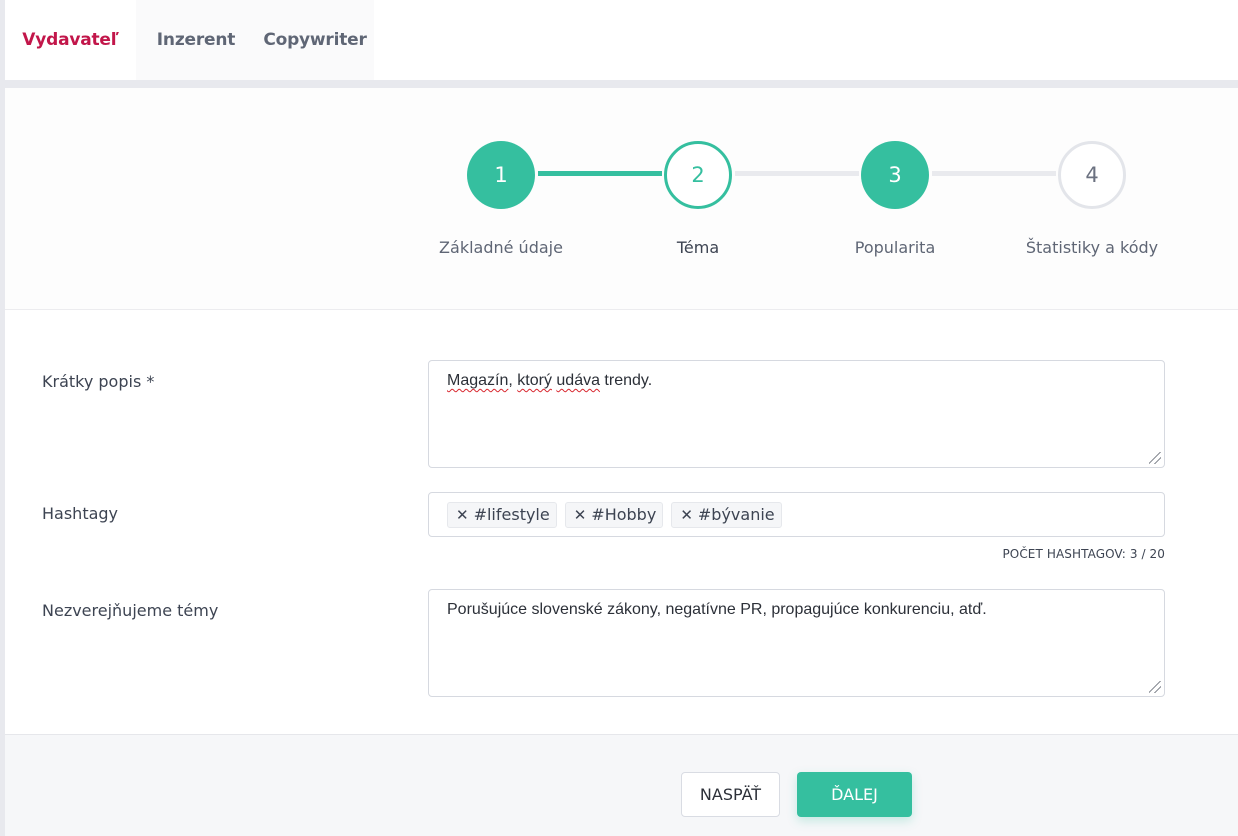  Describe the element at coordinates (1083, 554) in the screenshot. I see `hashtag-counter: POČET HASHTAGOV: 3 / 20` at that location.